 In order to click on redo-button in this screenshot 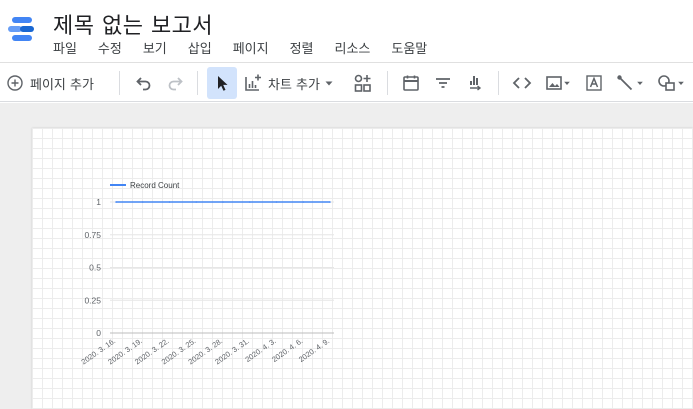, I will do `click(175, 83)`.